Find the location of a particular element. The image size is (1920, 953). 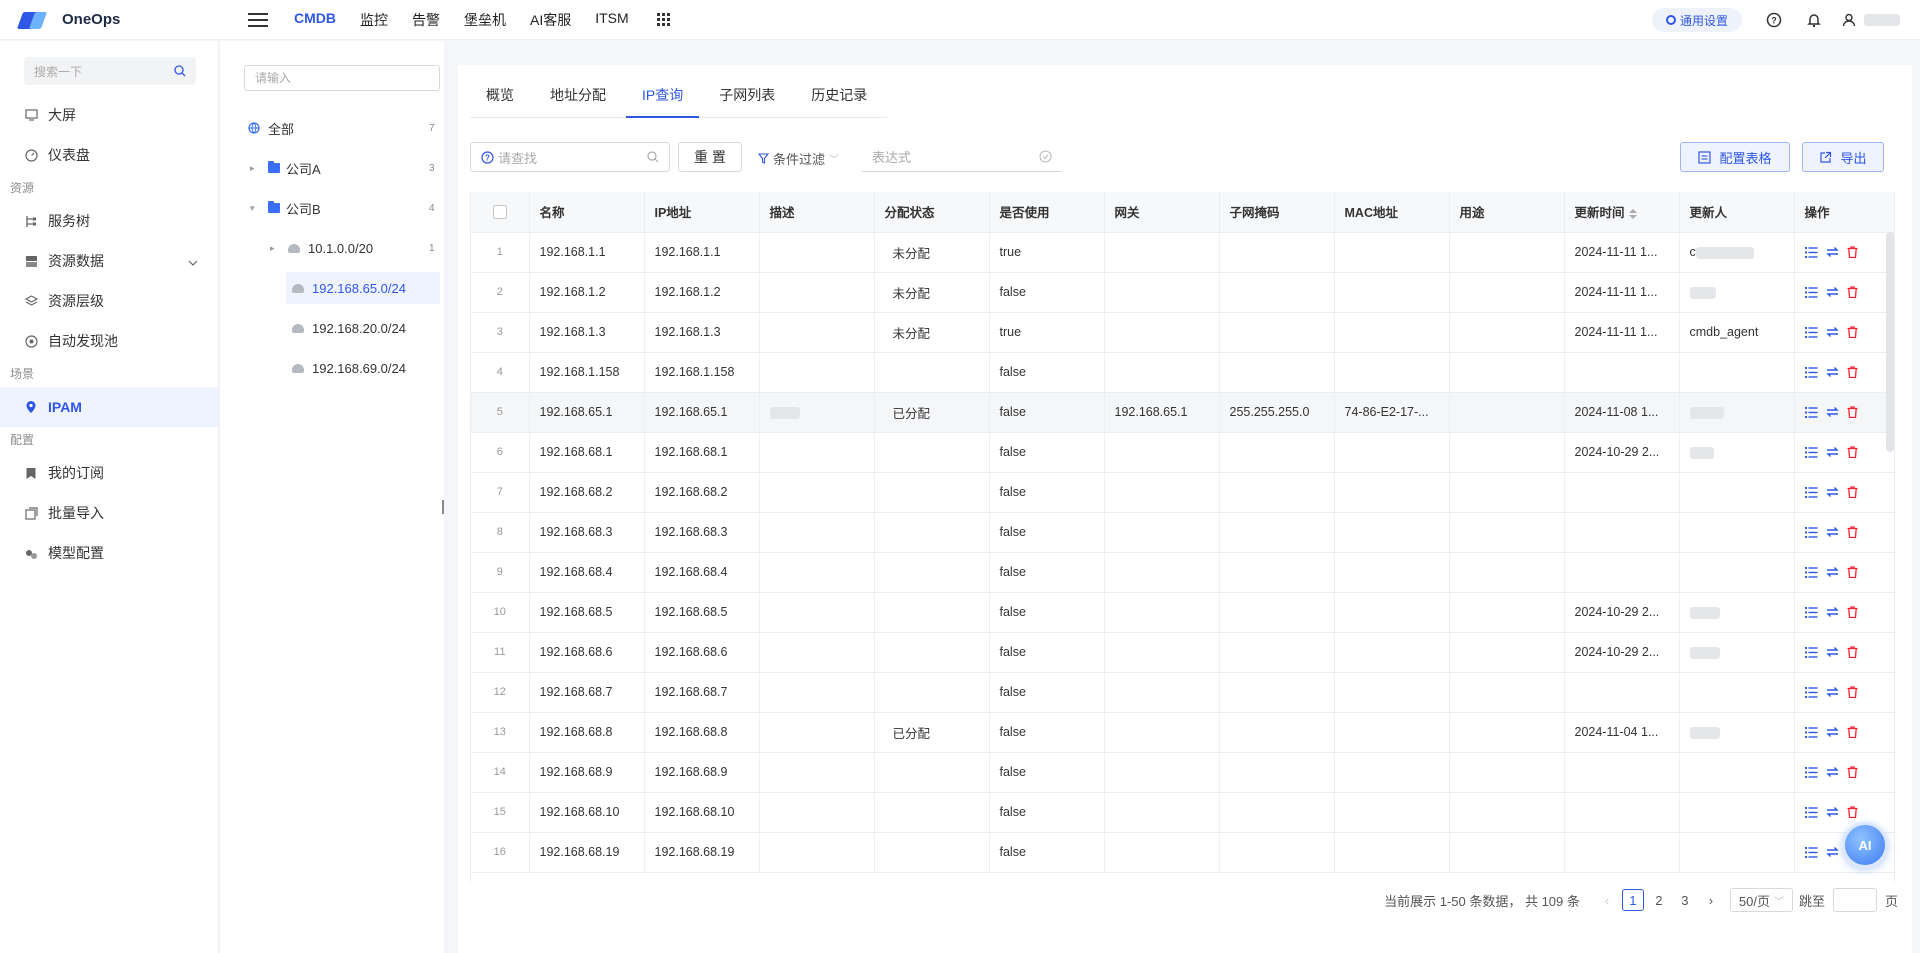

topnav-item: CMDB is located at coordinates (315, 20).